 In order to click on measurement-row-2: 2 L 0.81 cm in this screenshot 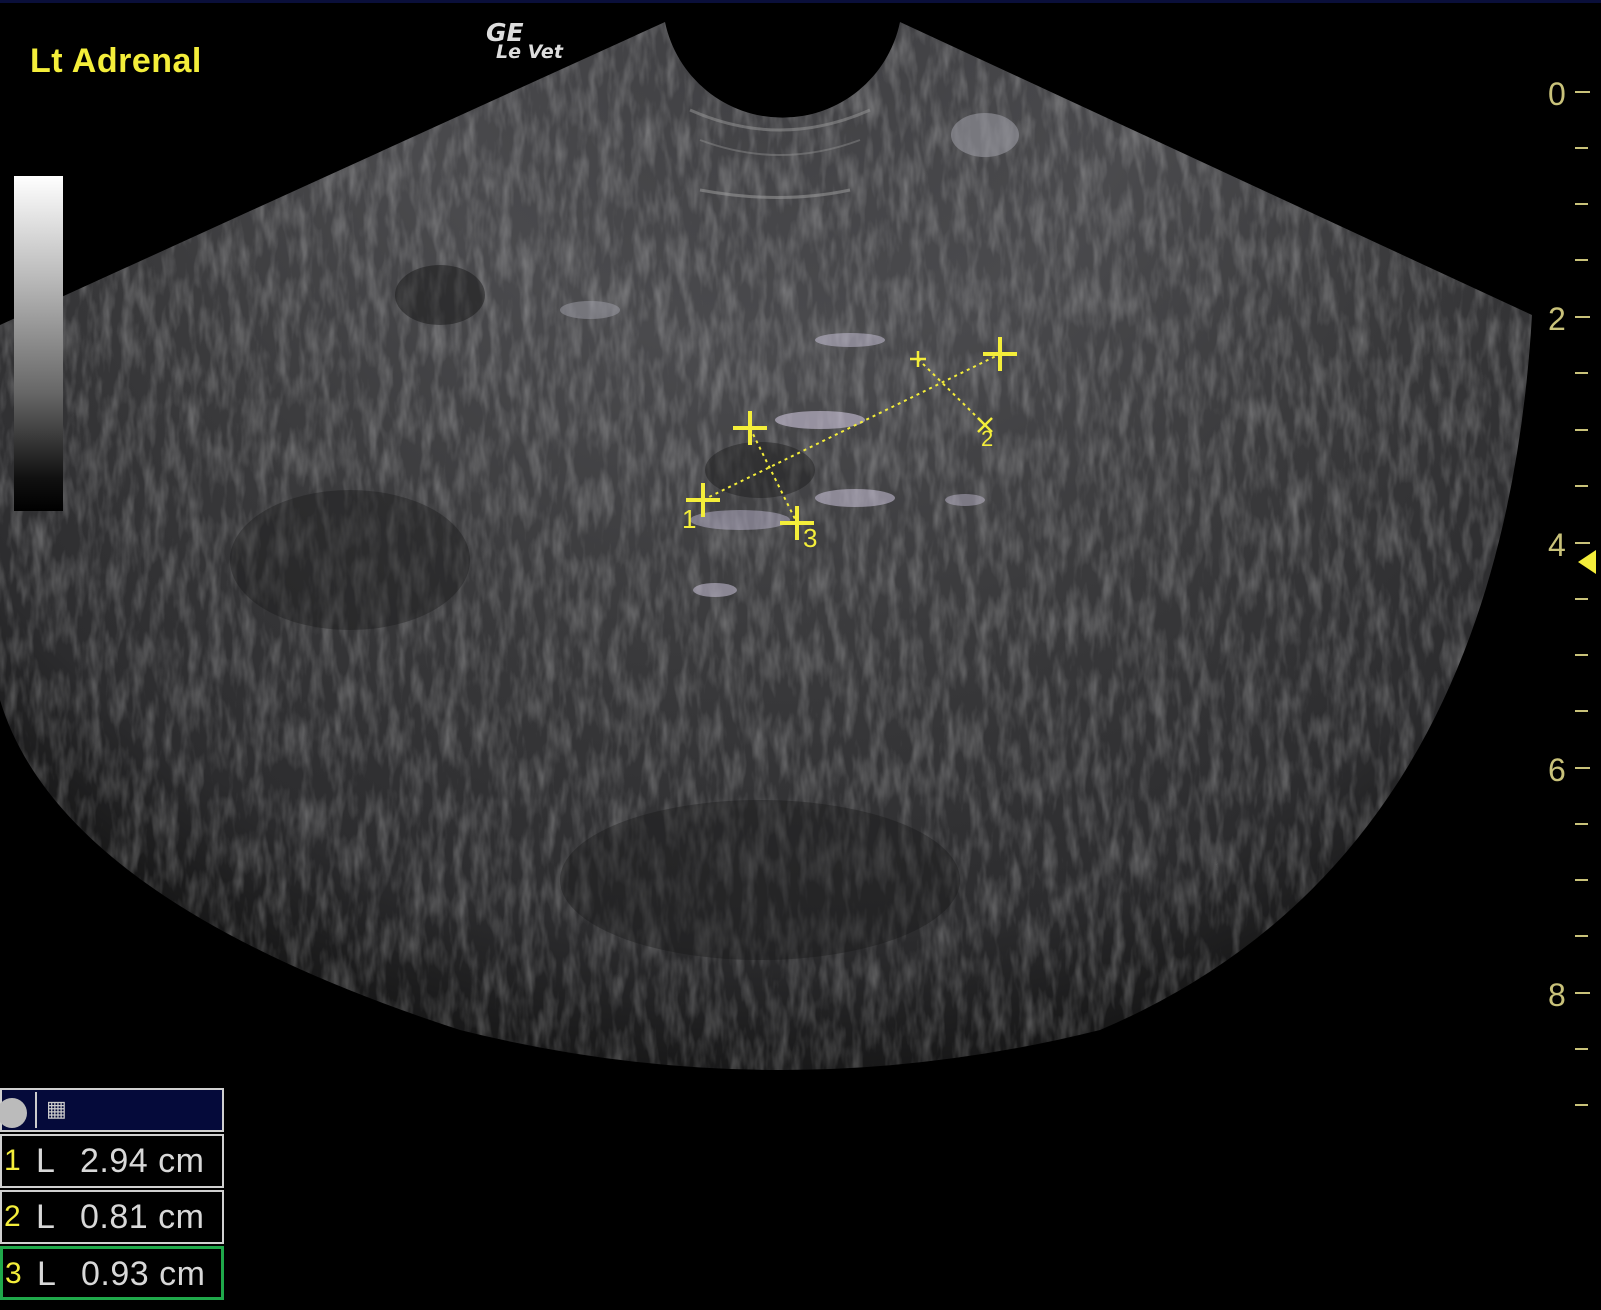, I will do `click(112, 1217)`.